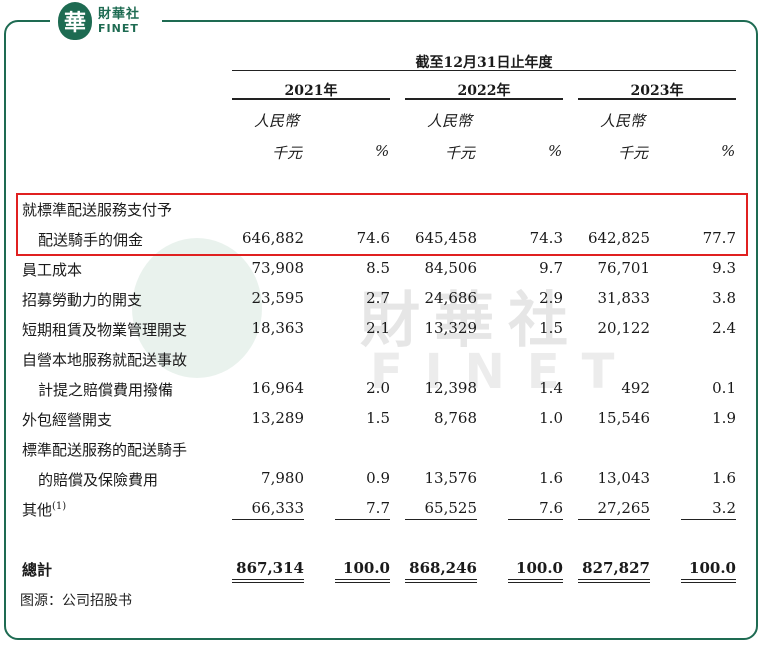  I want to click on cell-2021-amount: 66,333, so click(278, 508).